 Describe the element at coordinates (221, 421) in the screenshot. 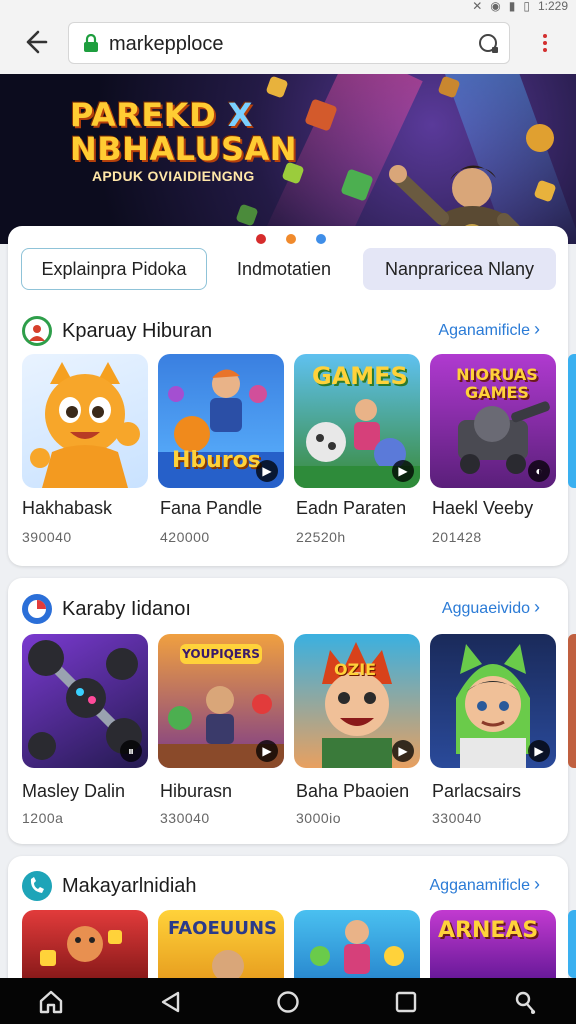

I see `app-tile: Hburos ▶` at that location.